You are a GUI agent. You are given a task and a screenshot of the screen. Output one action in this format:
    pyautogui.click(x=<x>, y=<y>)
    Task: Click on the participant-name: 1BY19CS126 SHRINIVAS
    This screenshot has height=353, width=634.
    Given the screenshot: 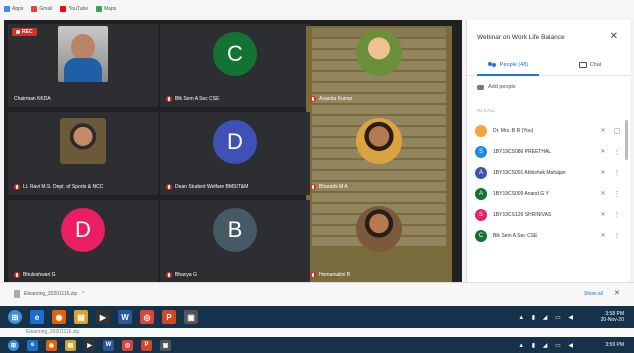 What is the action you would take?
    pyautogui.click(x=522, y=214)
    